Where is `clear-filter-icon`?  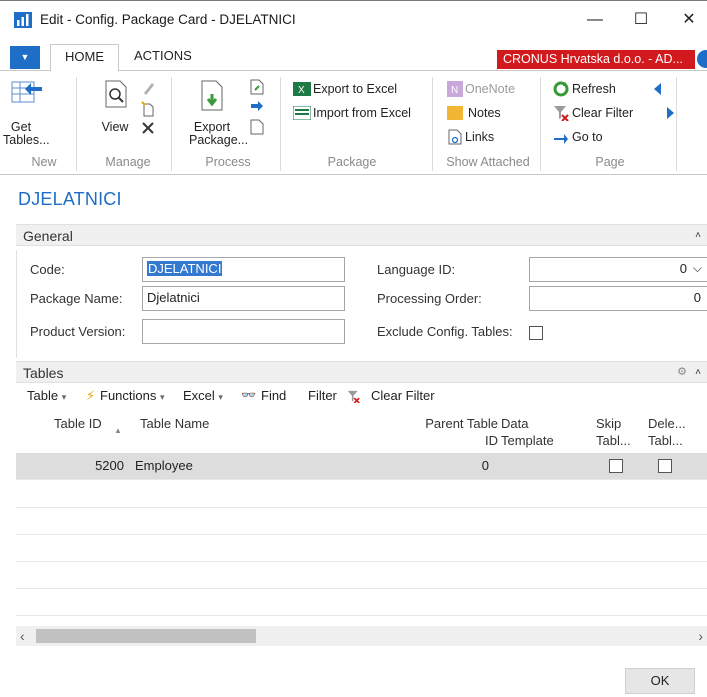 clear-filter-icon is located at coordinates (561, 113).